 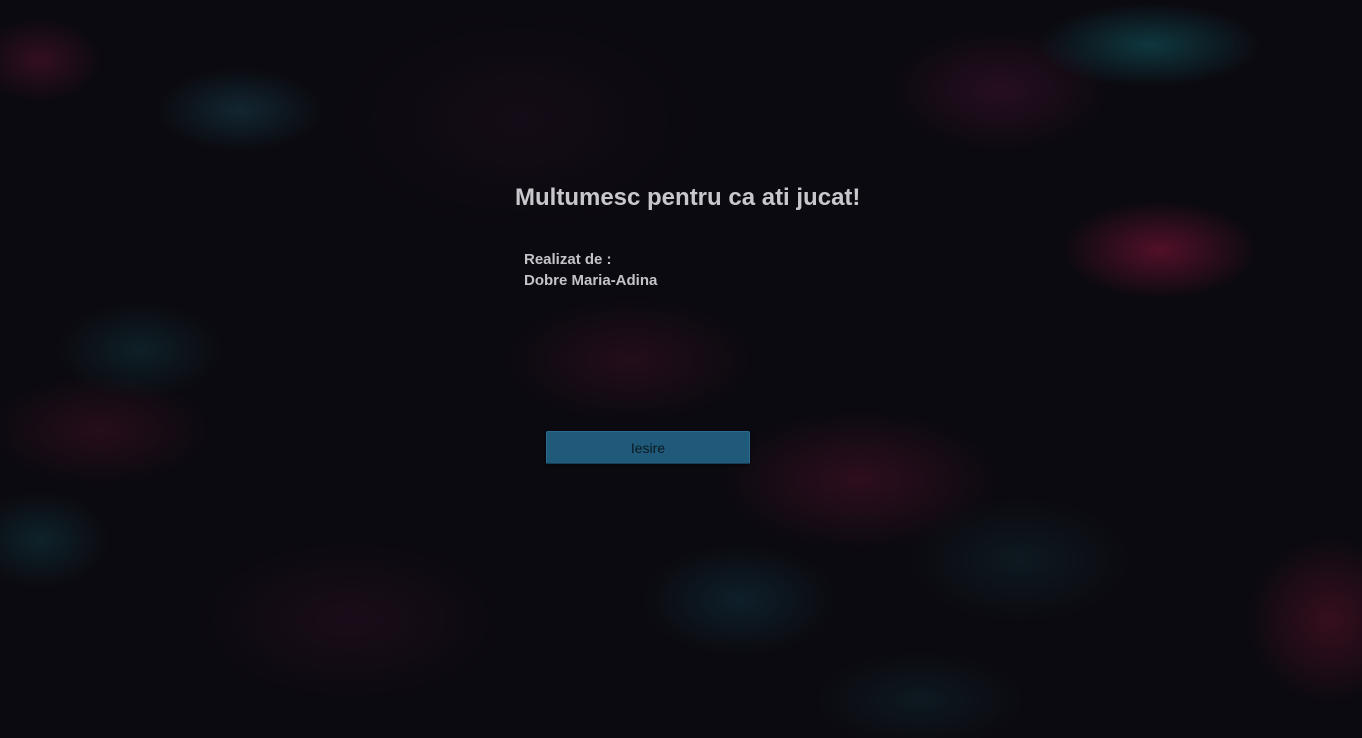 I want to click on thank-you-title: Multumesc pentru ca ati jucat!, so click(x=688, y=197).